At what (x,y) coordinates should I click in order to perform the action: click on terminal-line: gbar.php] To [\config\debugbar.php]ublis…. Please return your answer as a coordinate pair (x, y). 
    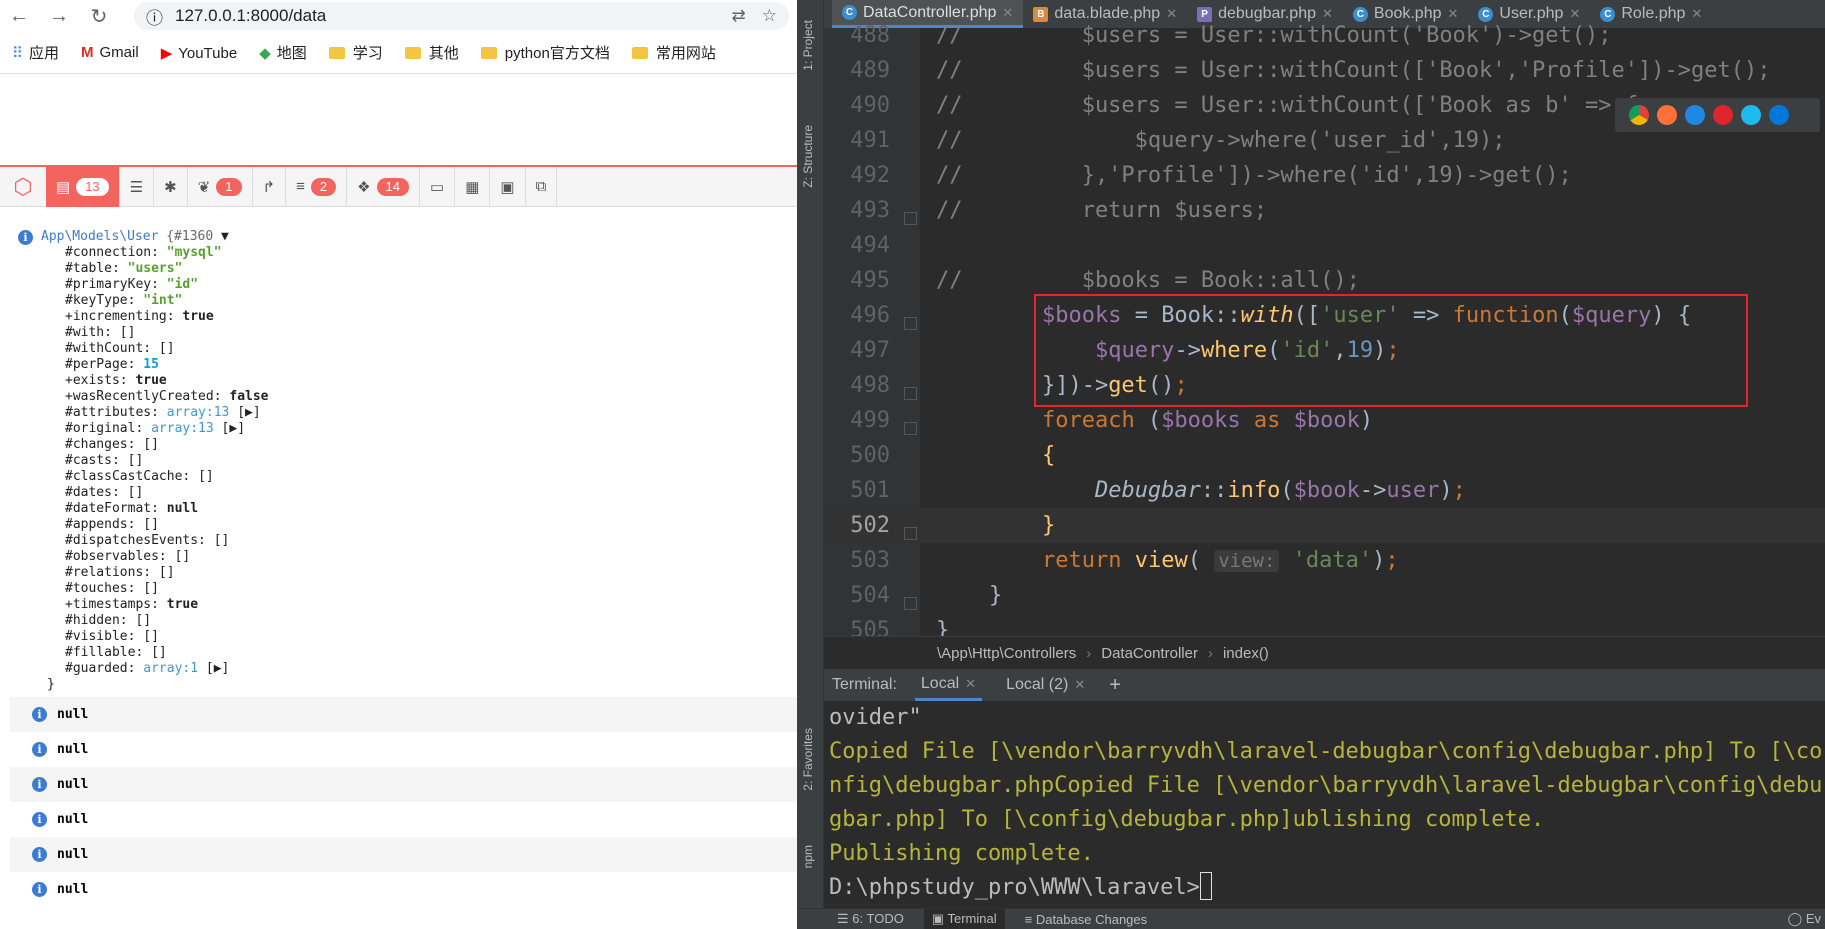
    Looking at the image, I should click on (1187, 819).